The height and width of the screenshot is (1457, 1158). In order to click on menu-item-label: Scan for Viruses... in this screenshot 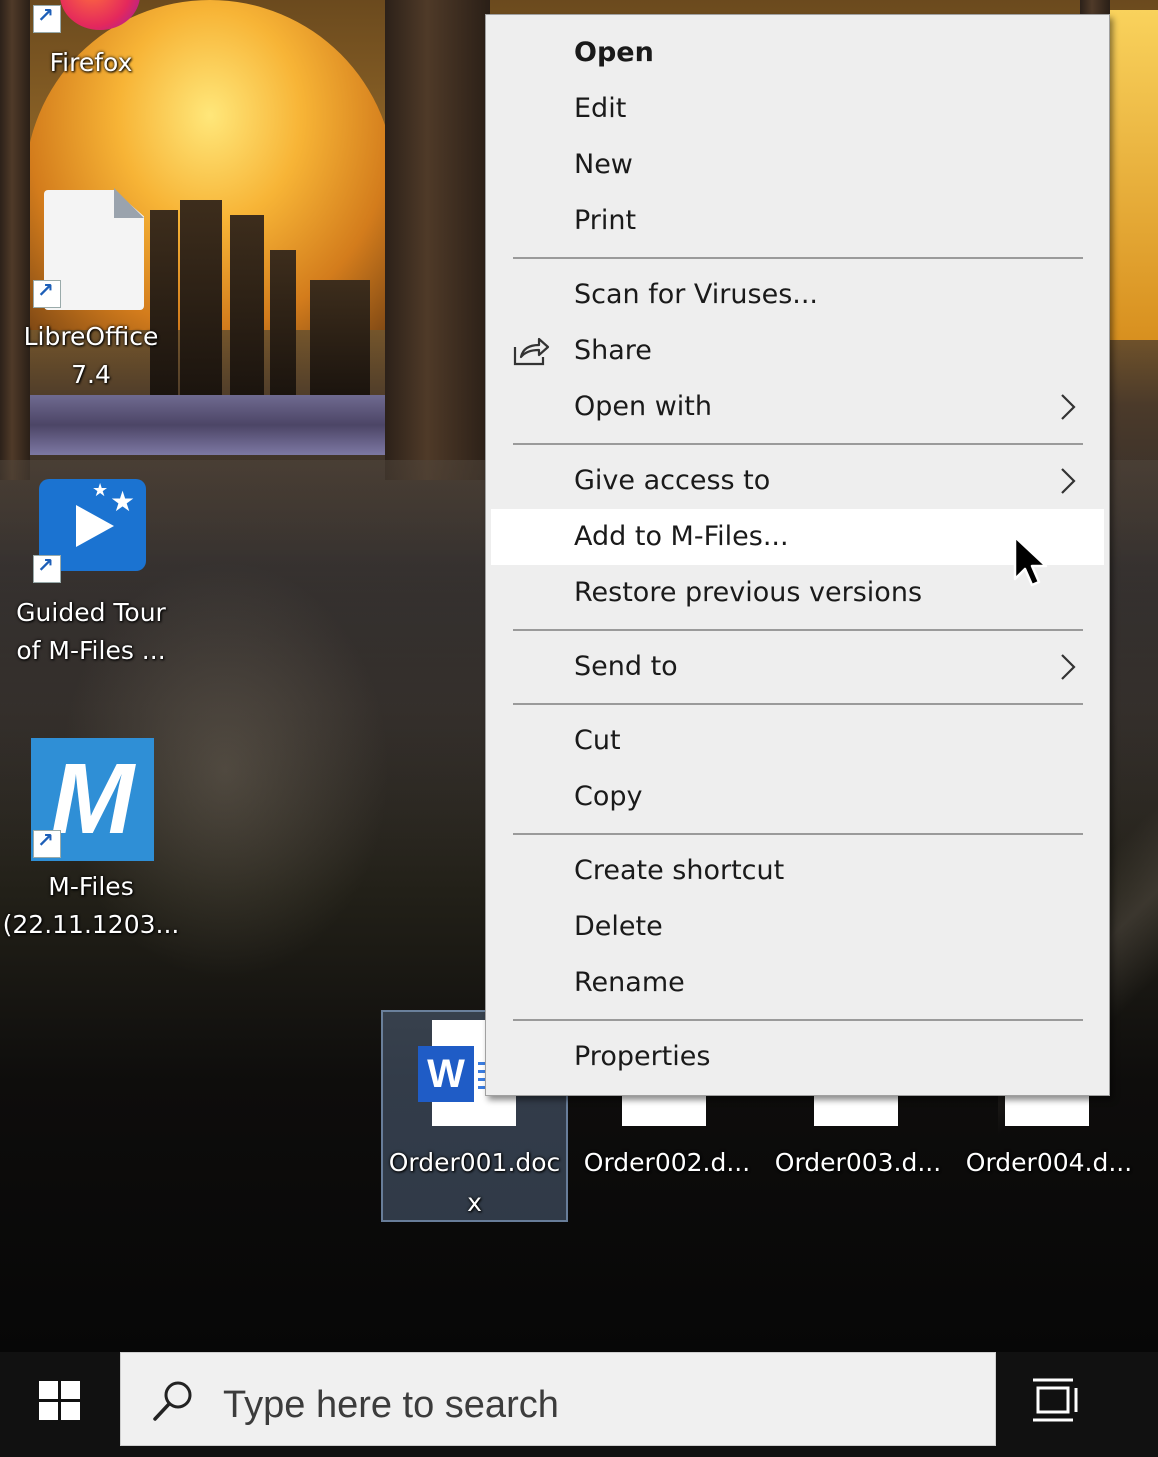, I will do `click(696, 294)`.